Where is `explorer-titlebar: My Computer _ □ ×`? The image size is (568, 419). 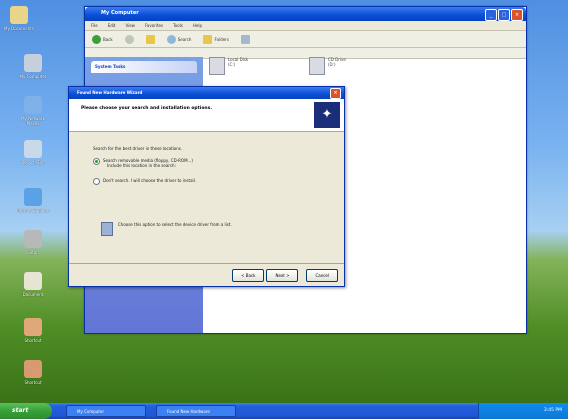 explorer-titlebar: My Computer _ □ × is located at coordinates (305, 14).